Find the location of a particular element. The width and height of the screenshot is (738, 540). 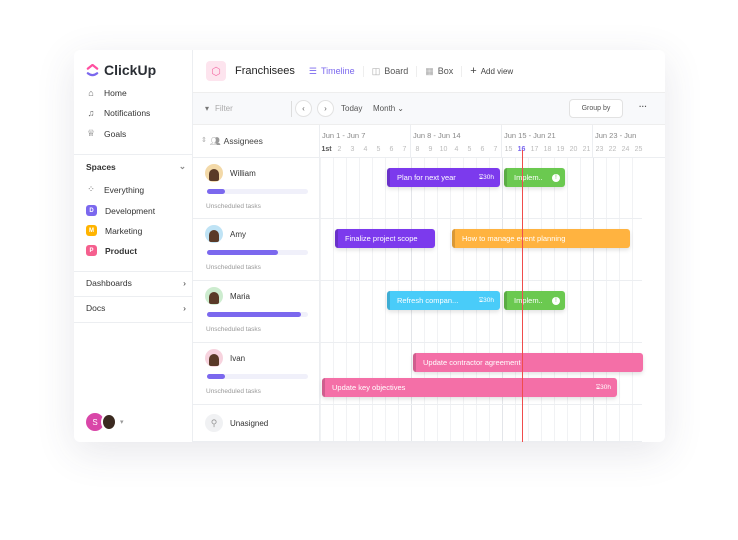

day-label: 8 is located at coordinates (417, 149).